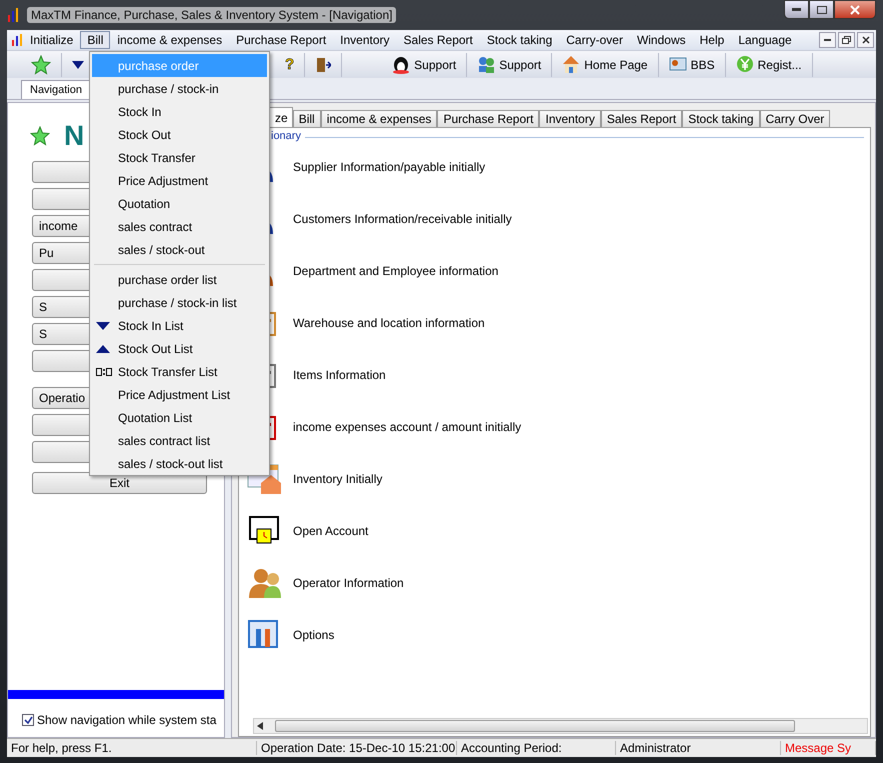 This screenshot has height=763, width=883. What do you see at coordinates (211, 15) in the screenshot?
I see `window-title: MaxTM Finance, Purchase, Sales & Inventory System - [Navigation]` at bounding box center [211, 15].